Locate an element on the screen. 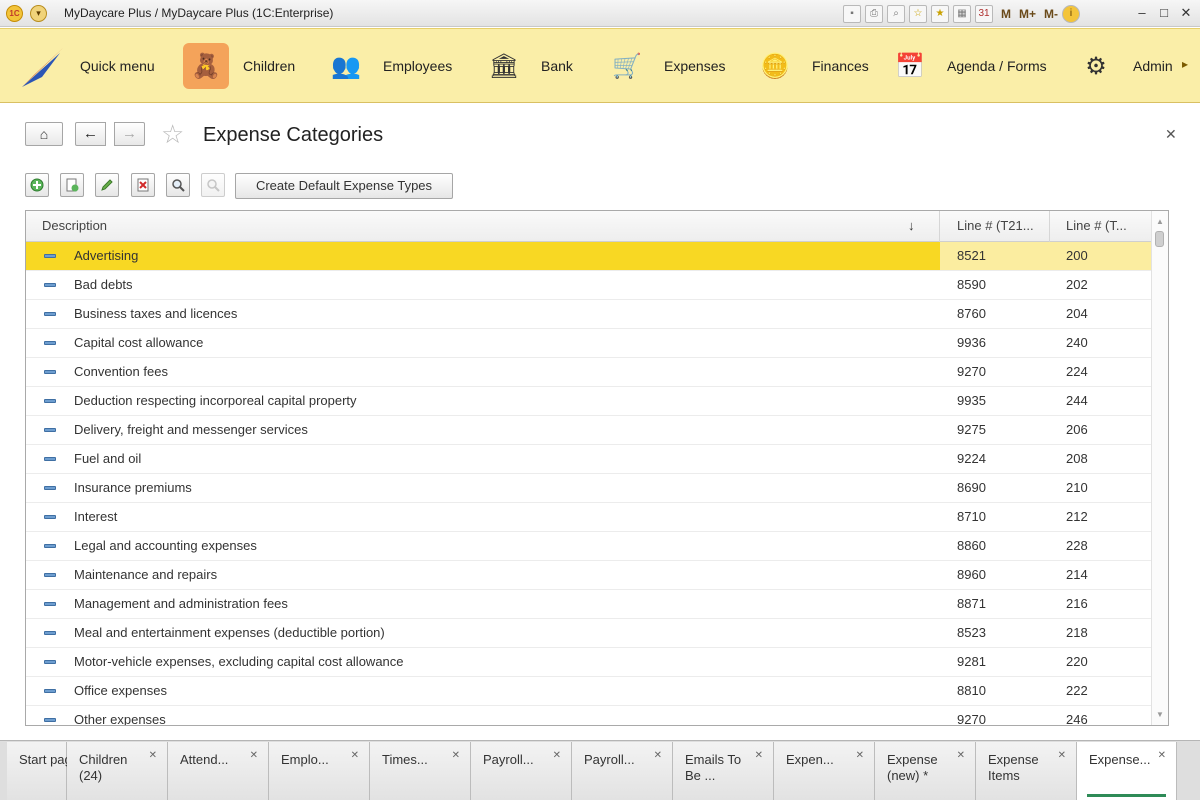  section-finances: 🪙 Finances is located at coordinates (810, 66).